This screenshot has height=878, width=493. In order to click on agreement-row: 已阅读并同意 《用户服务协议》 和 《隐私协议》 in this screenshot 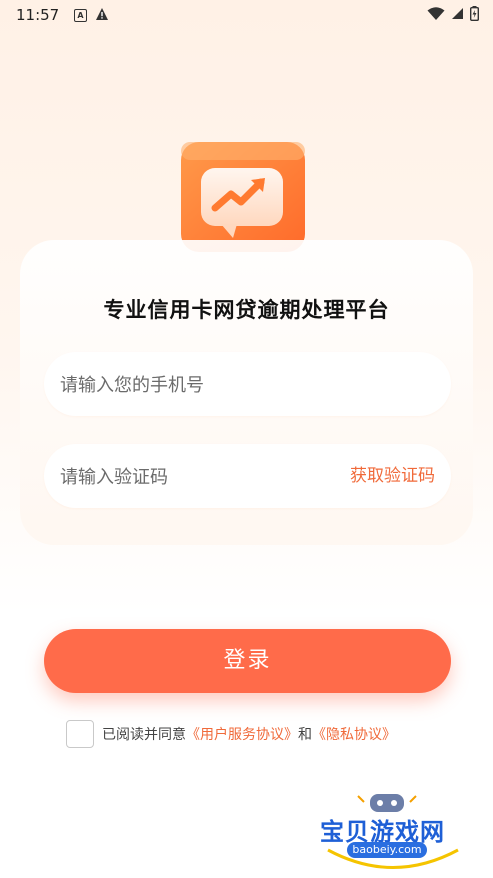, I will do `click(231, 734)`.